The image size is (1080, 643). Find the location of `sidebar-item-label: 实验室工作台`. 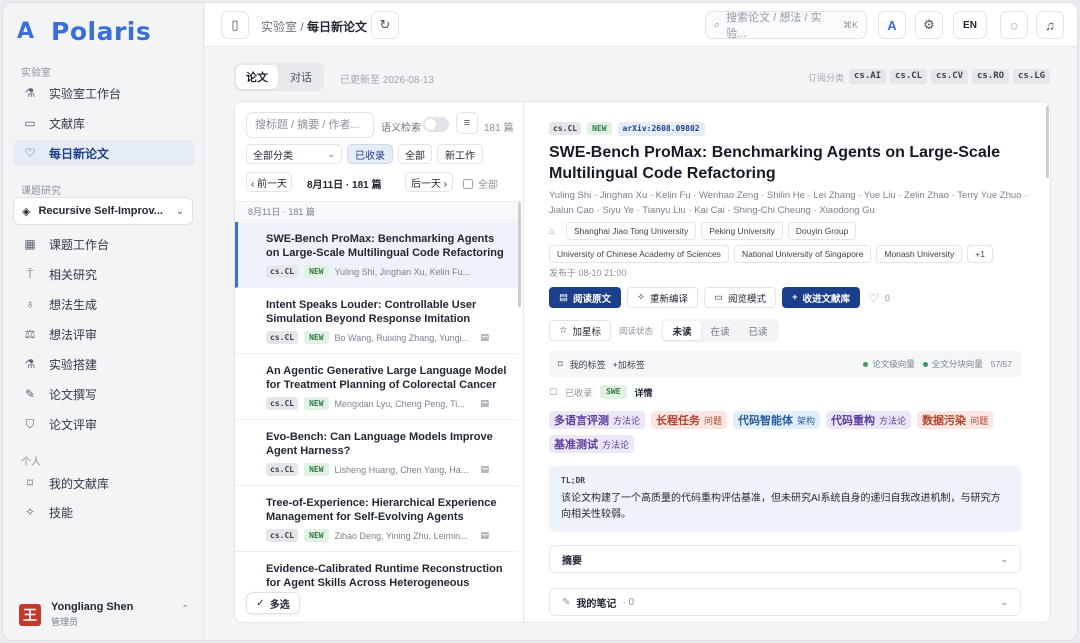

sidebar-item-label: 实验室工作台 is located at coordinates (85, 93).